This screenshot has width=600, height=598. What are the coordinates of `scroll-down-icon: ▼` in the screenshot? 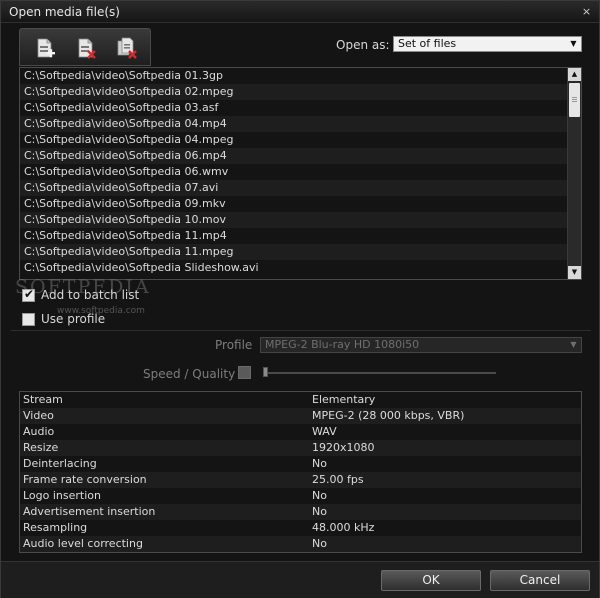 It's located at (574, 272).